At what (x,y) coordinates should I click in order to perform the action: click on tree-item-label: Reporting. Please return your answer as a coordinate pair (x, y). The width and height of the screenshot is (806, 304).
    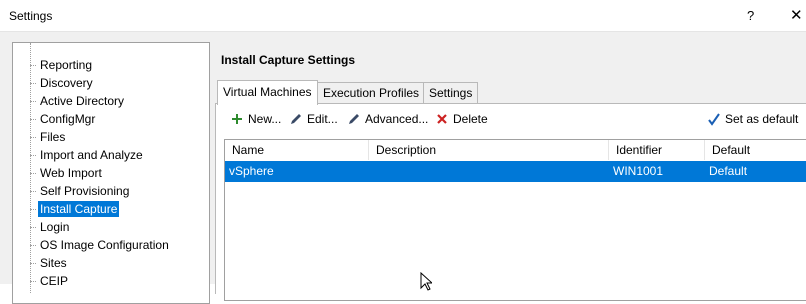
    Looking at the image, I should click on (66, 65).